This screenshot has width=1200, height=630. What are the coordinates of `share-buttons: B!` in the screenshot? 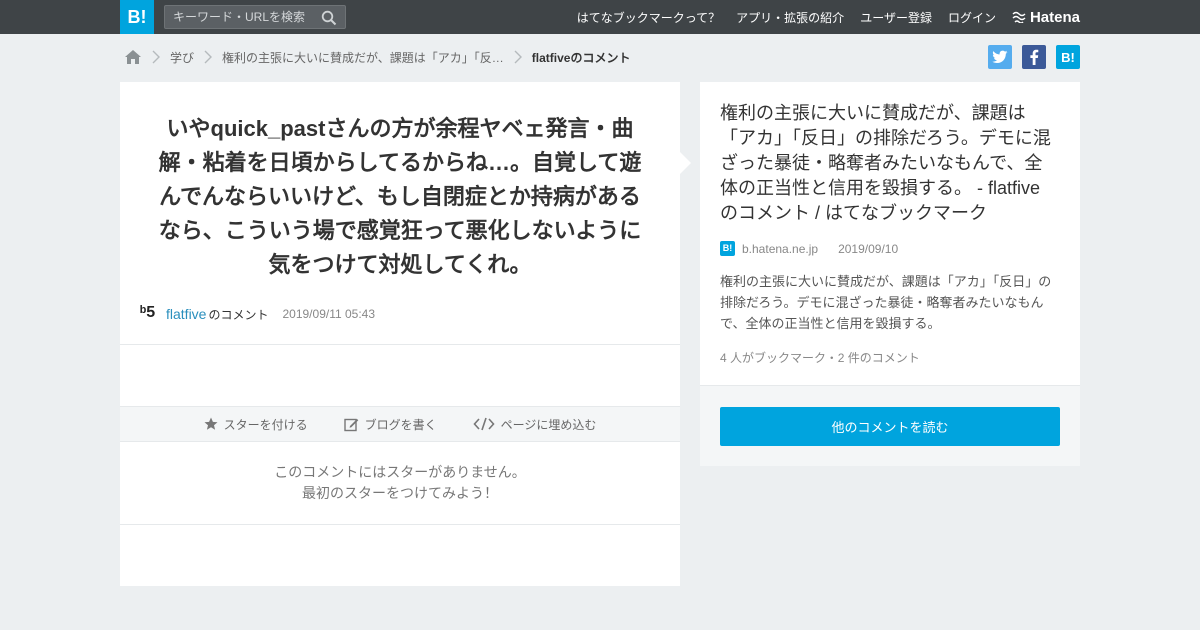 It's located at (1034, 57).